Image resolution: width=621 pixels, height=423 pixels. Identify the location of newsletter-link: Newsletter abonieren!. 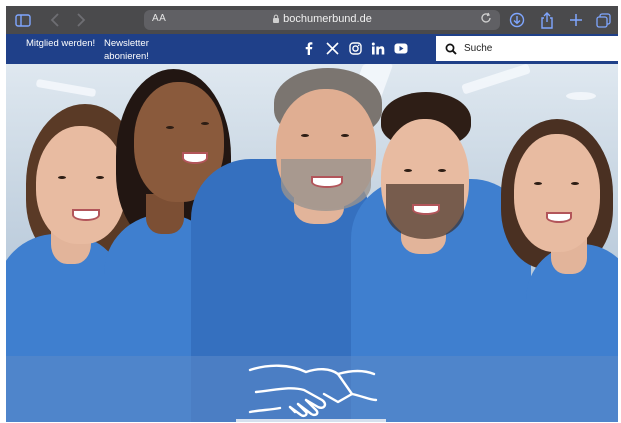
(126, 50).